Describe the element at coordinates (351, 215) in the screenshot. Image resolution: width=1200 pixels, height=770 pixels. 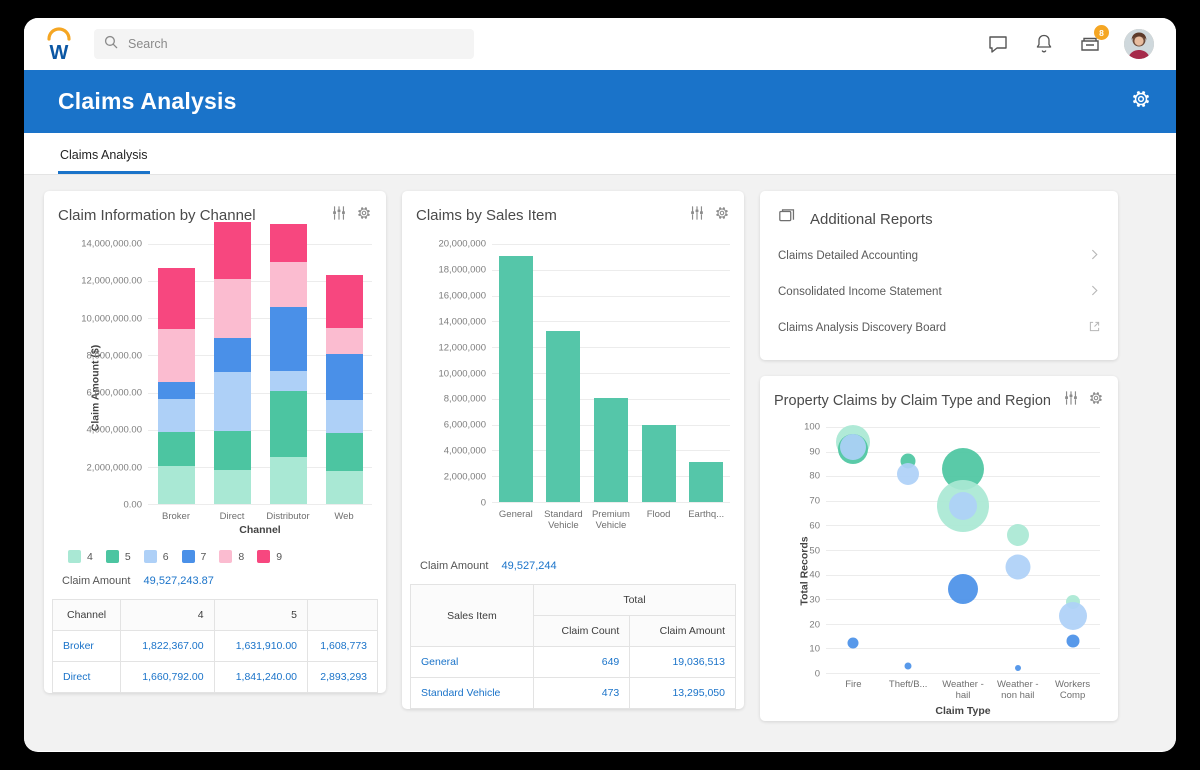
I see `card-actions` at that location.